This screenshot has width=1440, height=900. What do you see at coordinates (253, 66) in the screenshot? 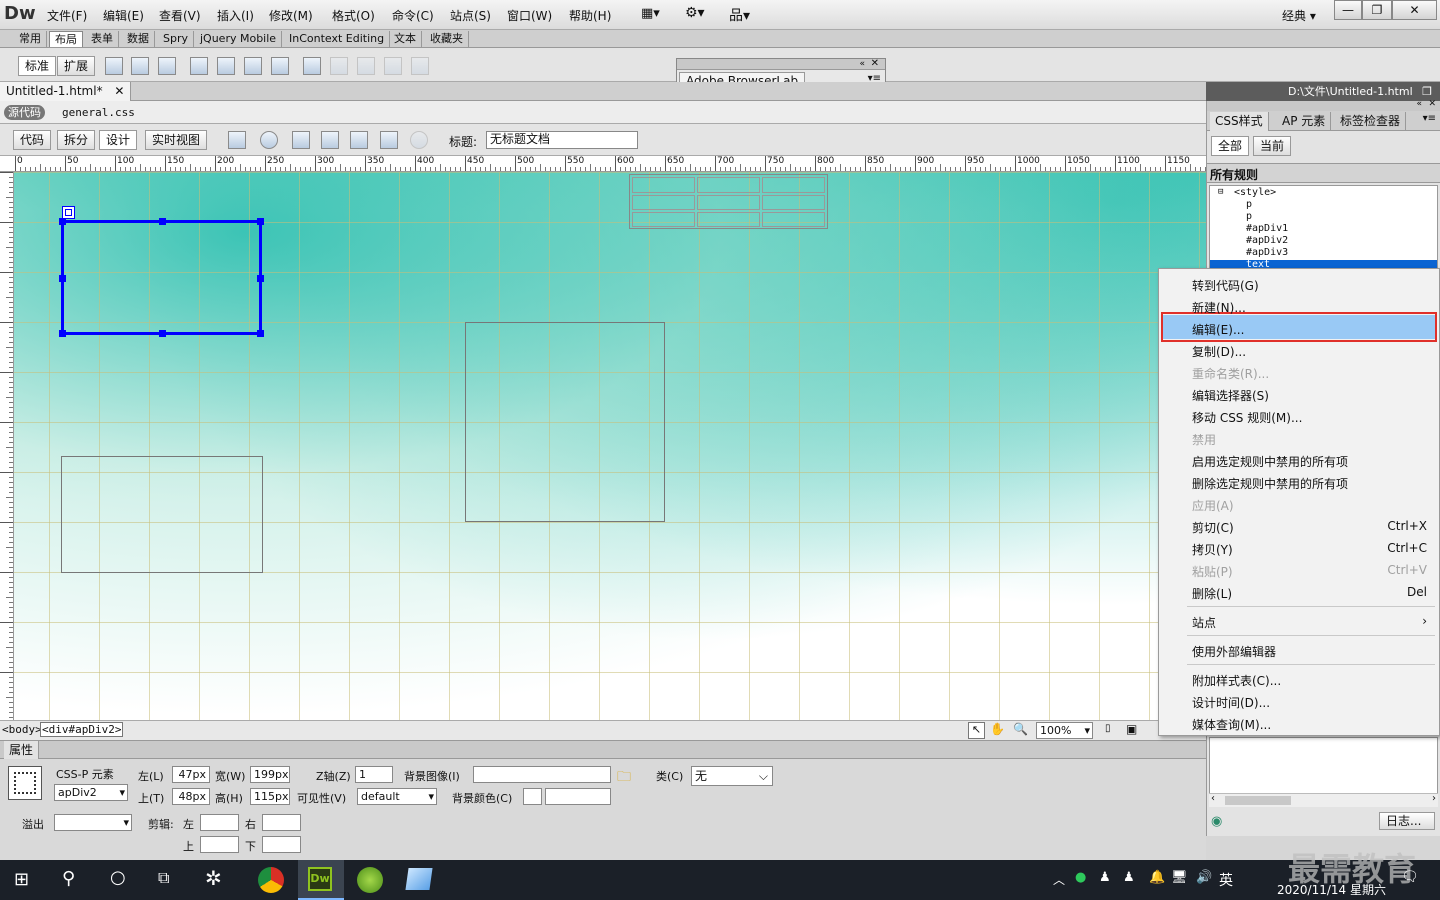
I see `fluid-layout-icon` at bounding box center [253, 66].